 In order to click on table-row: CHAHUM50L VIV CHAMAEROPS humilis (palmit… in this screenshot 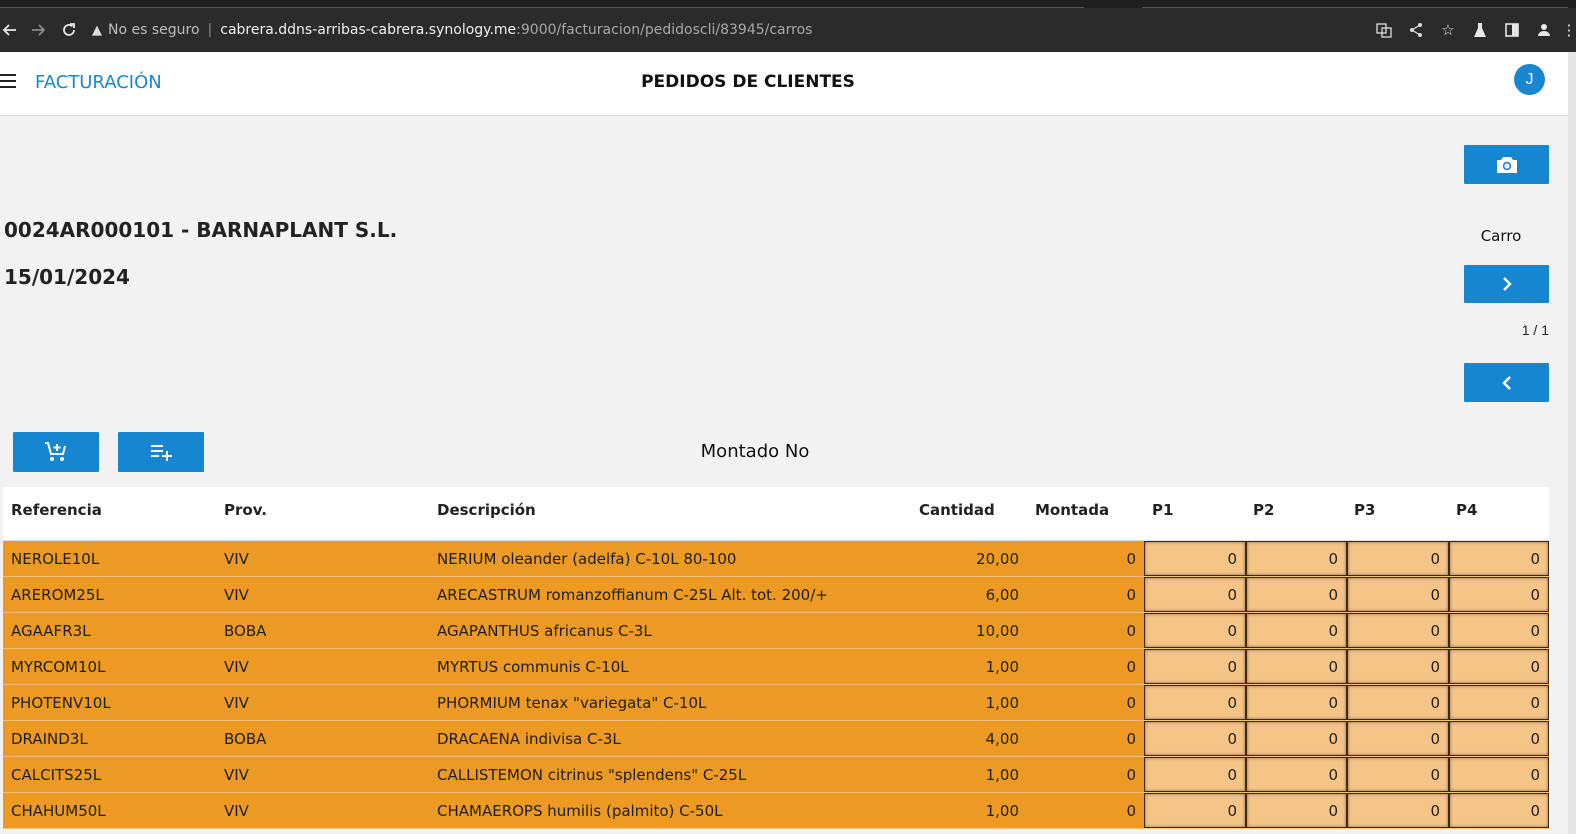, I will do `click(776, 811)`.